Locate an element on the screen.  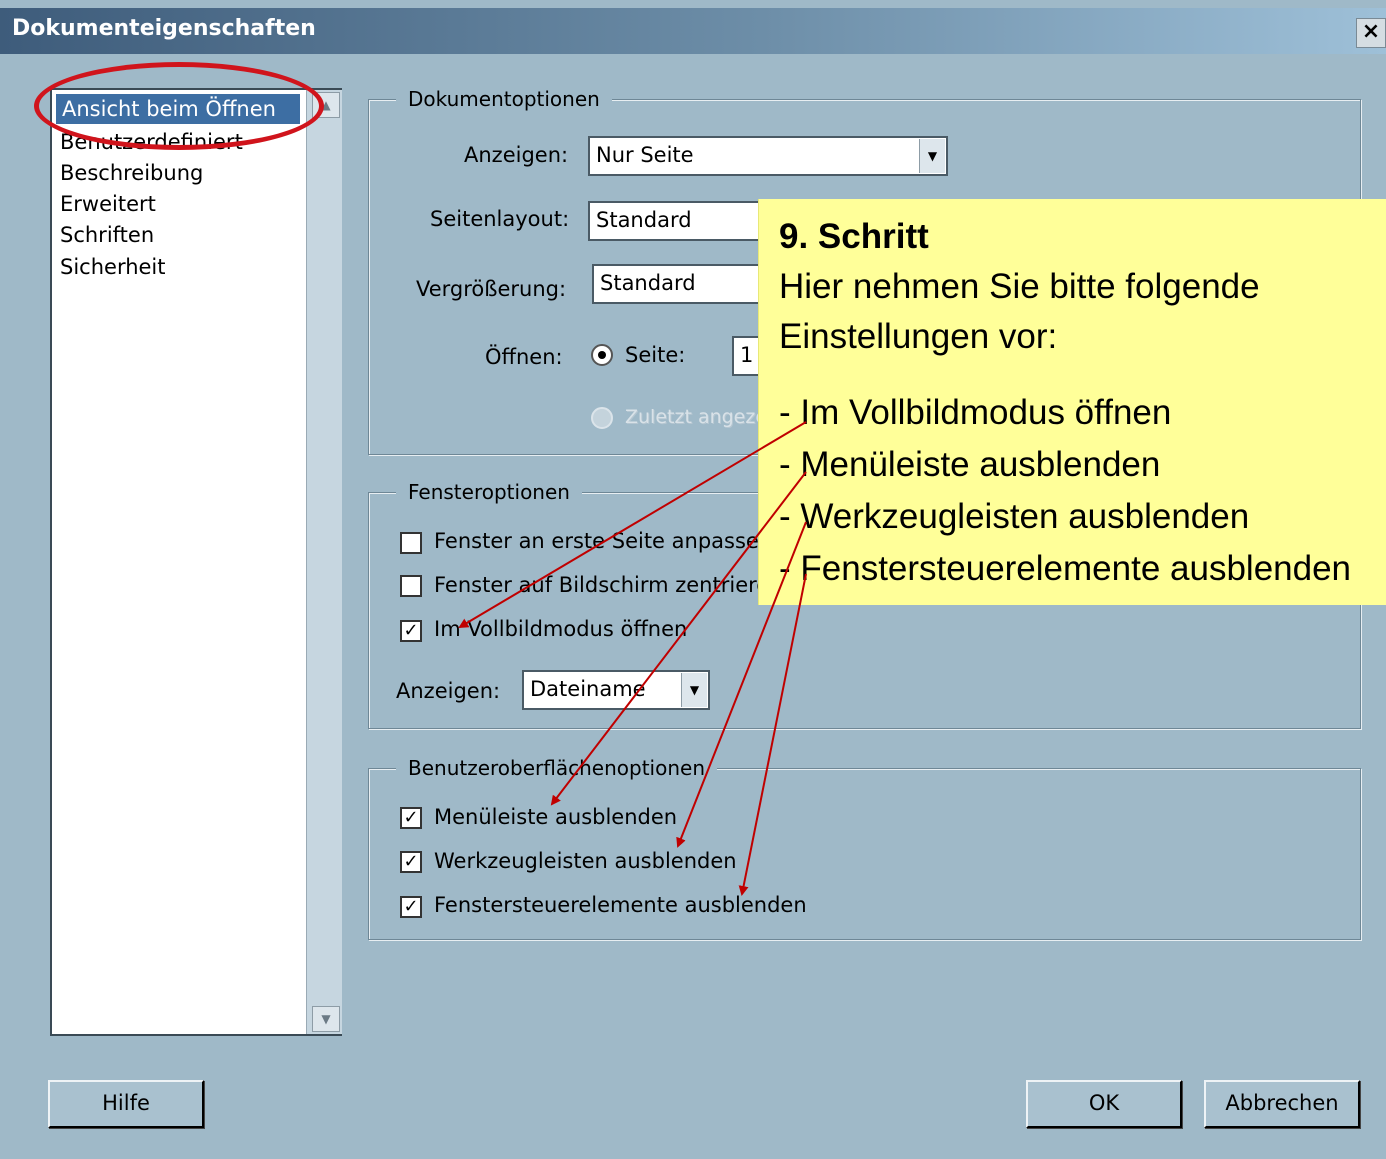
nav-item-beschreibung: Beschreibung is located at coordinates (131, 173).